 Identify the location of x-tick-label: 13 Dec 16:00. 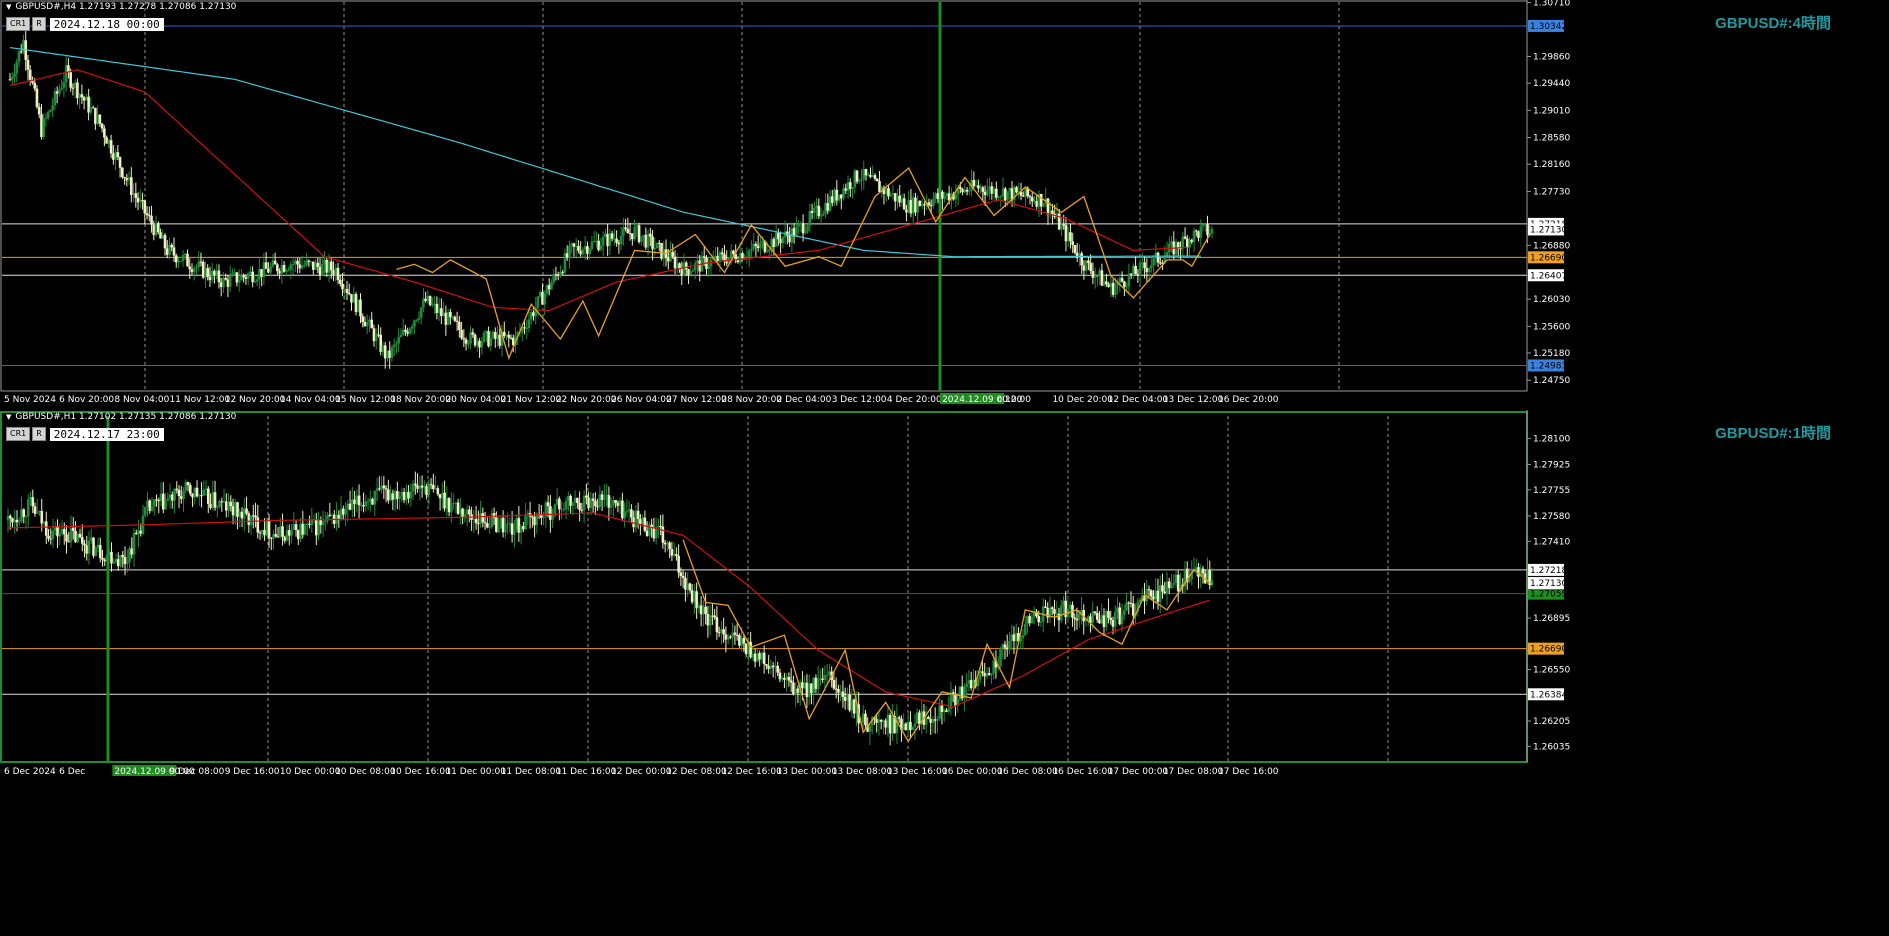
(917, 772).